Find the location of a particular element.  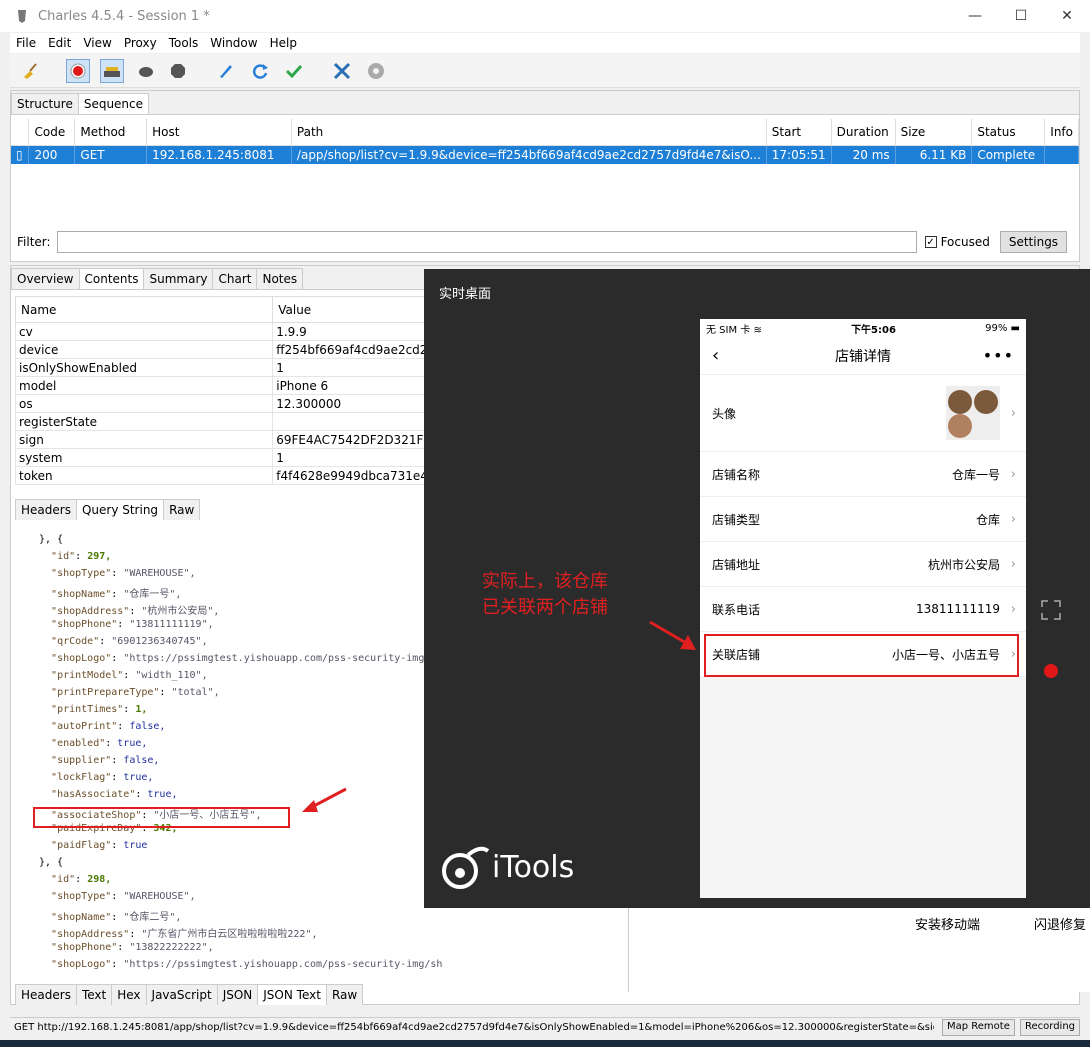

cell-method: GET is located at coordinates (111, 154).